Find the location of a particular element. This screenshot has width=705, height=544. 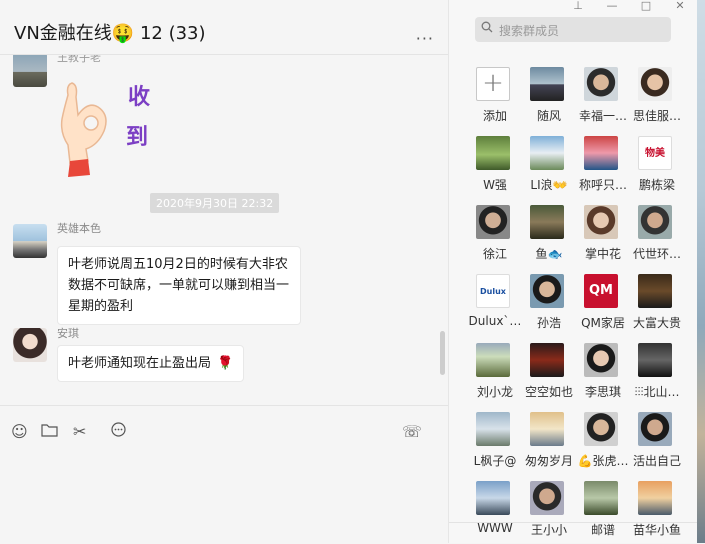

plus-icon: + is located at coordinates (493, 84).